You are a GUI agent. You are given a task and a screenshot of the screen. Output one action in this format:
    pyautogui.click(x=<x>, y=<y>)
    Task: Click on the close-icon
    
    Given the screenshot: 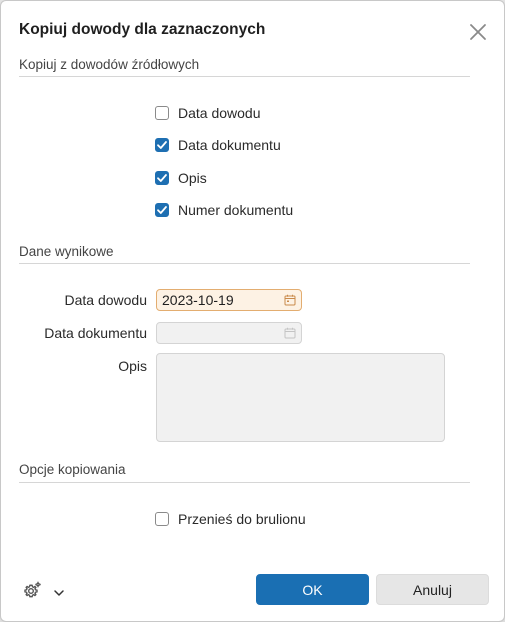 What is the action you would take?
    pyautogui.click(x=478, y=32)
    